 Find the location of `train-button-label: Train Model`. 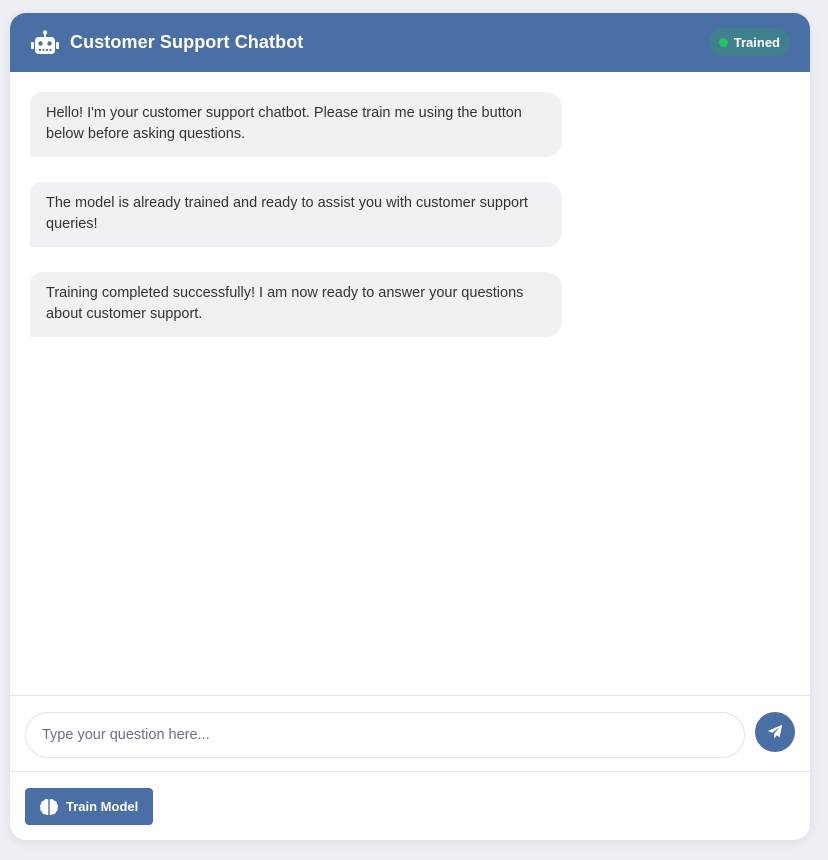

train-button-label: Train Model is located at coordinates (102, 806).